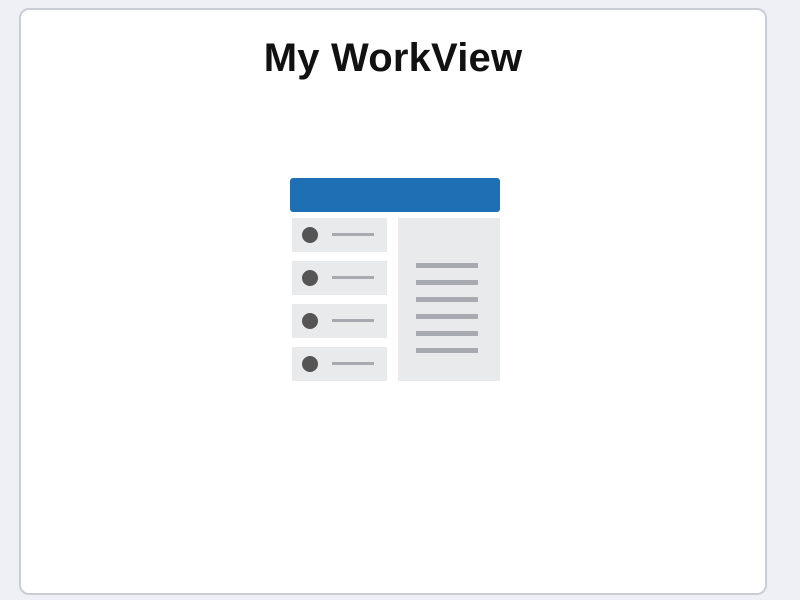  Describe the element at coordinates (395, 195) in the screenshot. I see `icon-header-bar` at that location.